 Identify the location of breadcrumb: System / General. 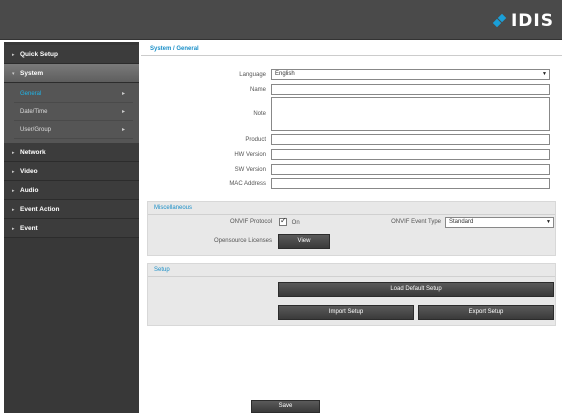
(351, 49).